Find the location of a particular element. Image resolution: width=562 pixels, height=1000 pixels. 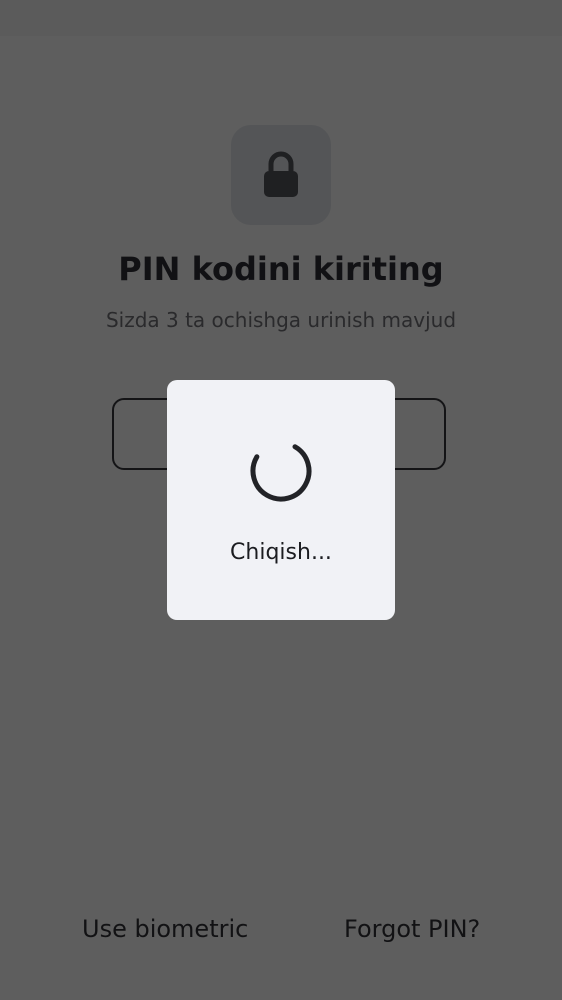

progress-spinner-icon is located at coordinates (281, 471).